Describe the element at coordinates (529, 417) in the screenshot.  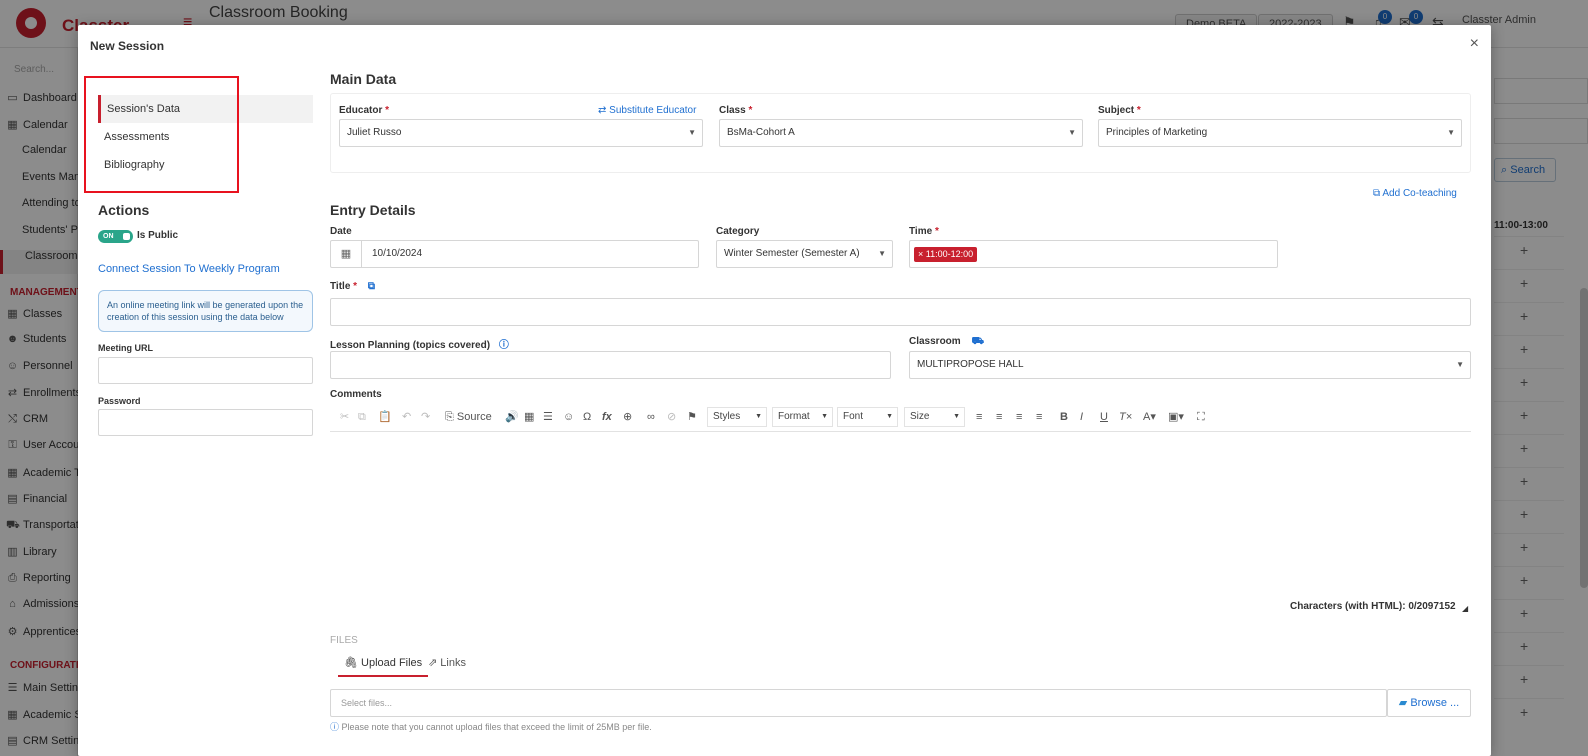
I see `table-icon: ▦` at that location.